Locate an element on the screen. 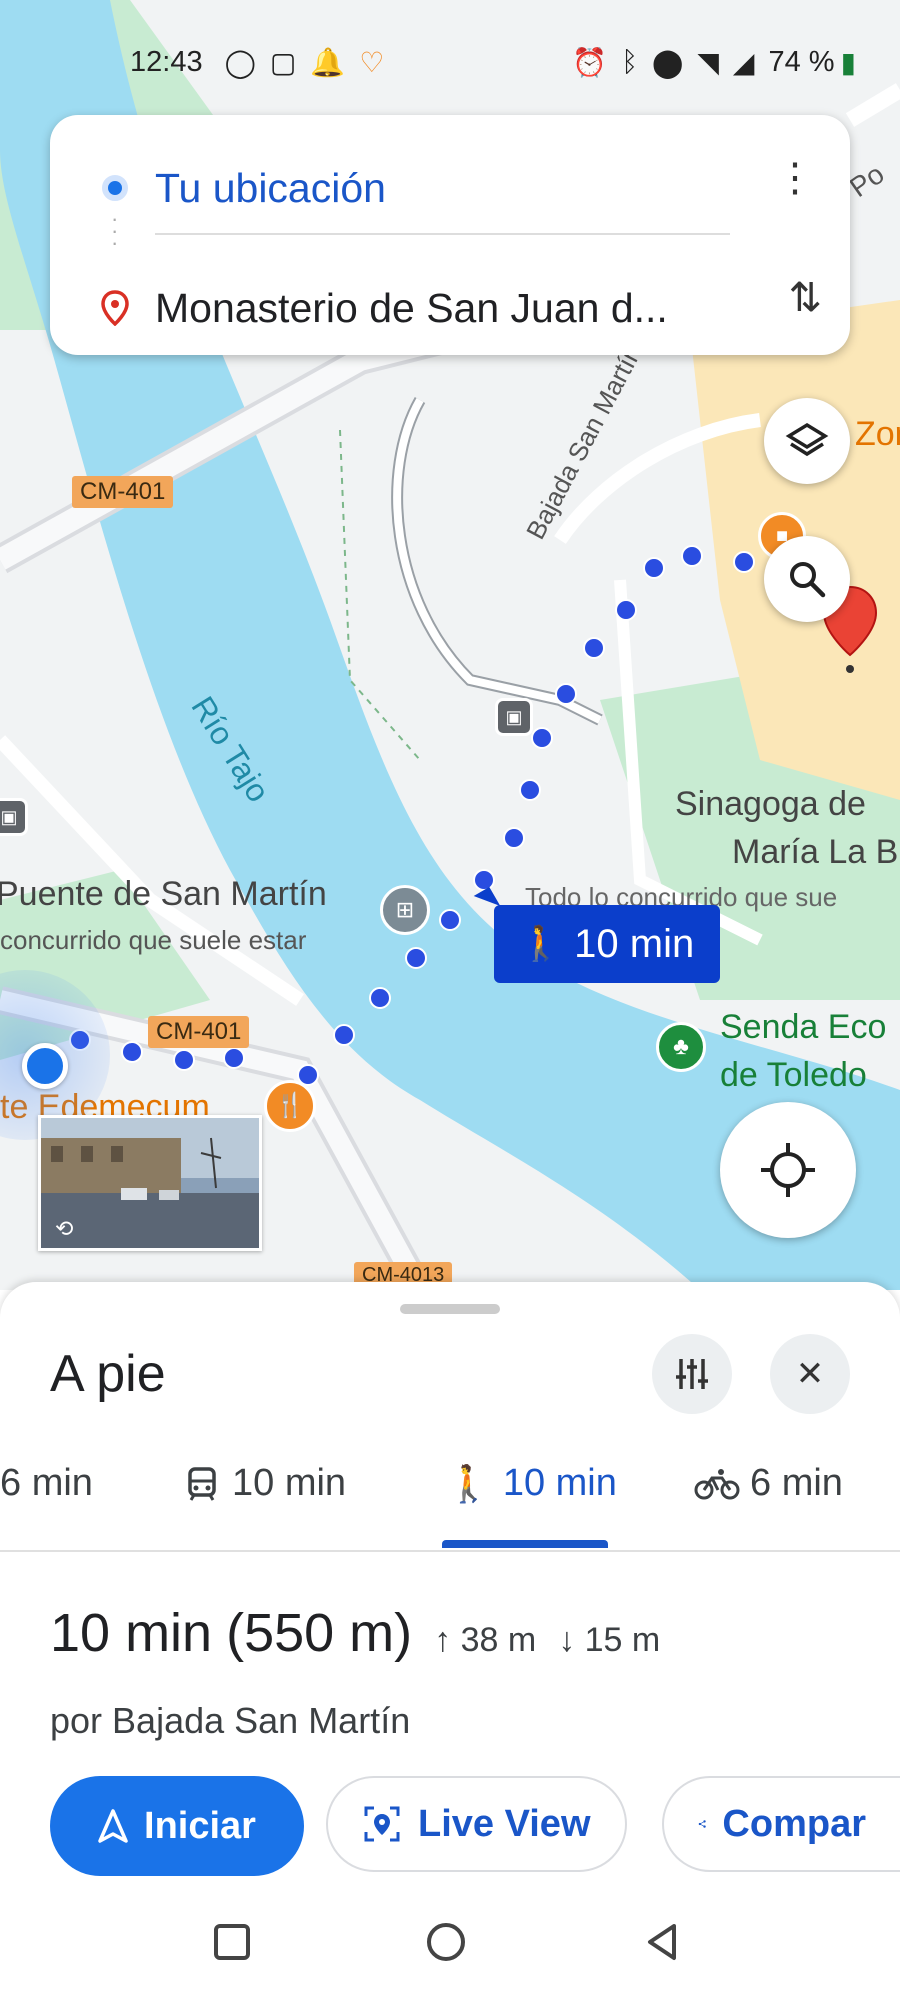  street-view-thumbnail: ⟲ is located at coordinates (150, 1183).